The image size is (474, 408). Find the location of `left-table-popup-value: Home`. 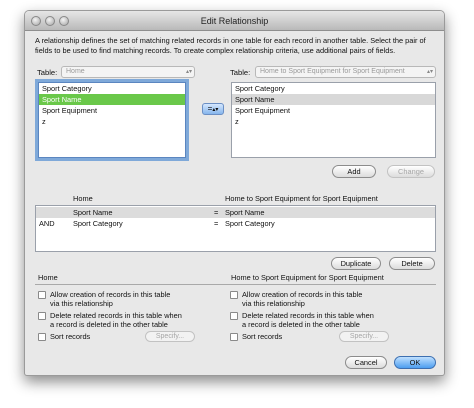

left-table-popup-value: Home is located at coordinates (75, 71).